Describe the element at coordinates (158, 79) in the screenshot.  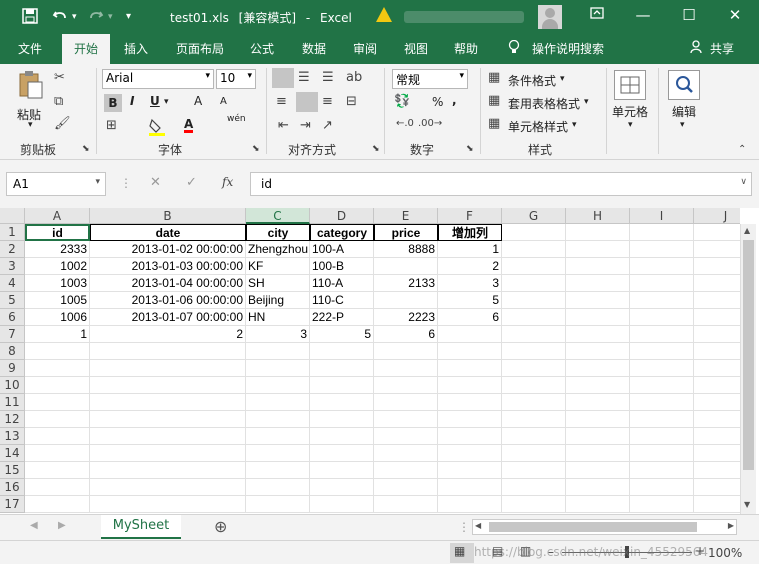
I see `font-name-select: Arial ▾` at that location.